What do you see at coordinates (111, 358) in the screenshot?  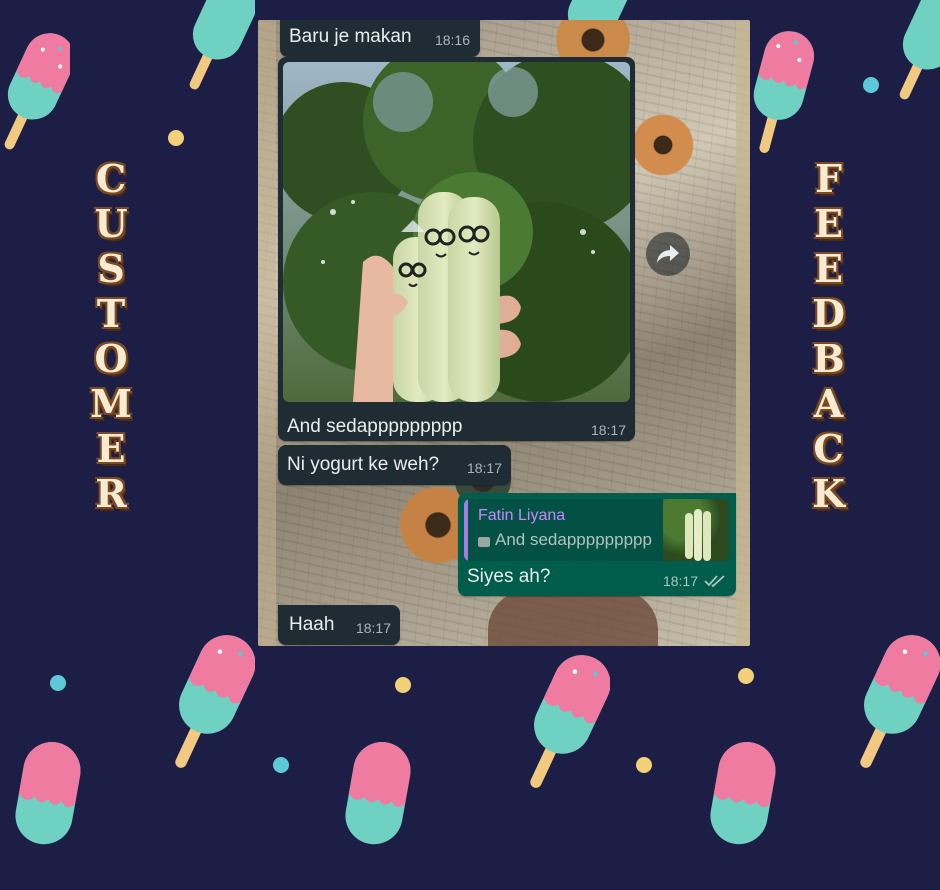 I see `title-letter: O` at bounding box center [111, 358].